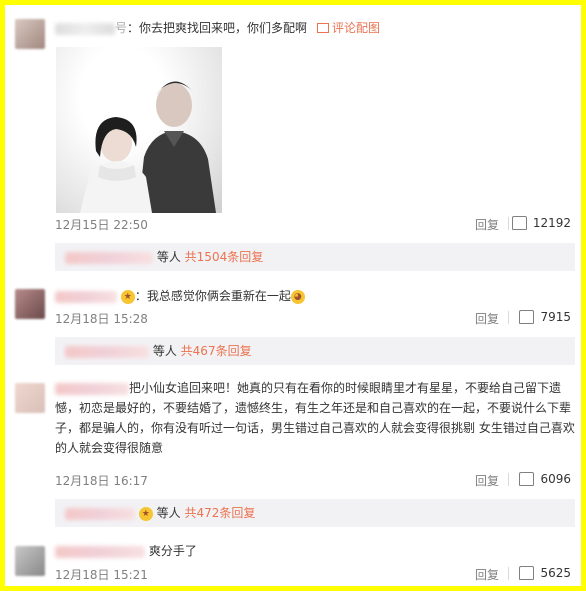 The image size is (586, 591). Describe the element at coordinates (551, 223) in the screenshot. I see `like-count: 12192` at that location.